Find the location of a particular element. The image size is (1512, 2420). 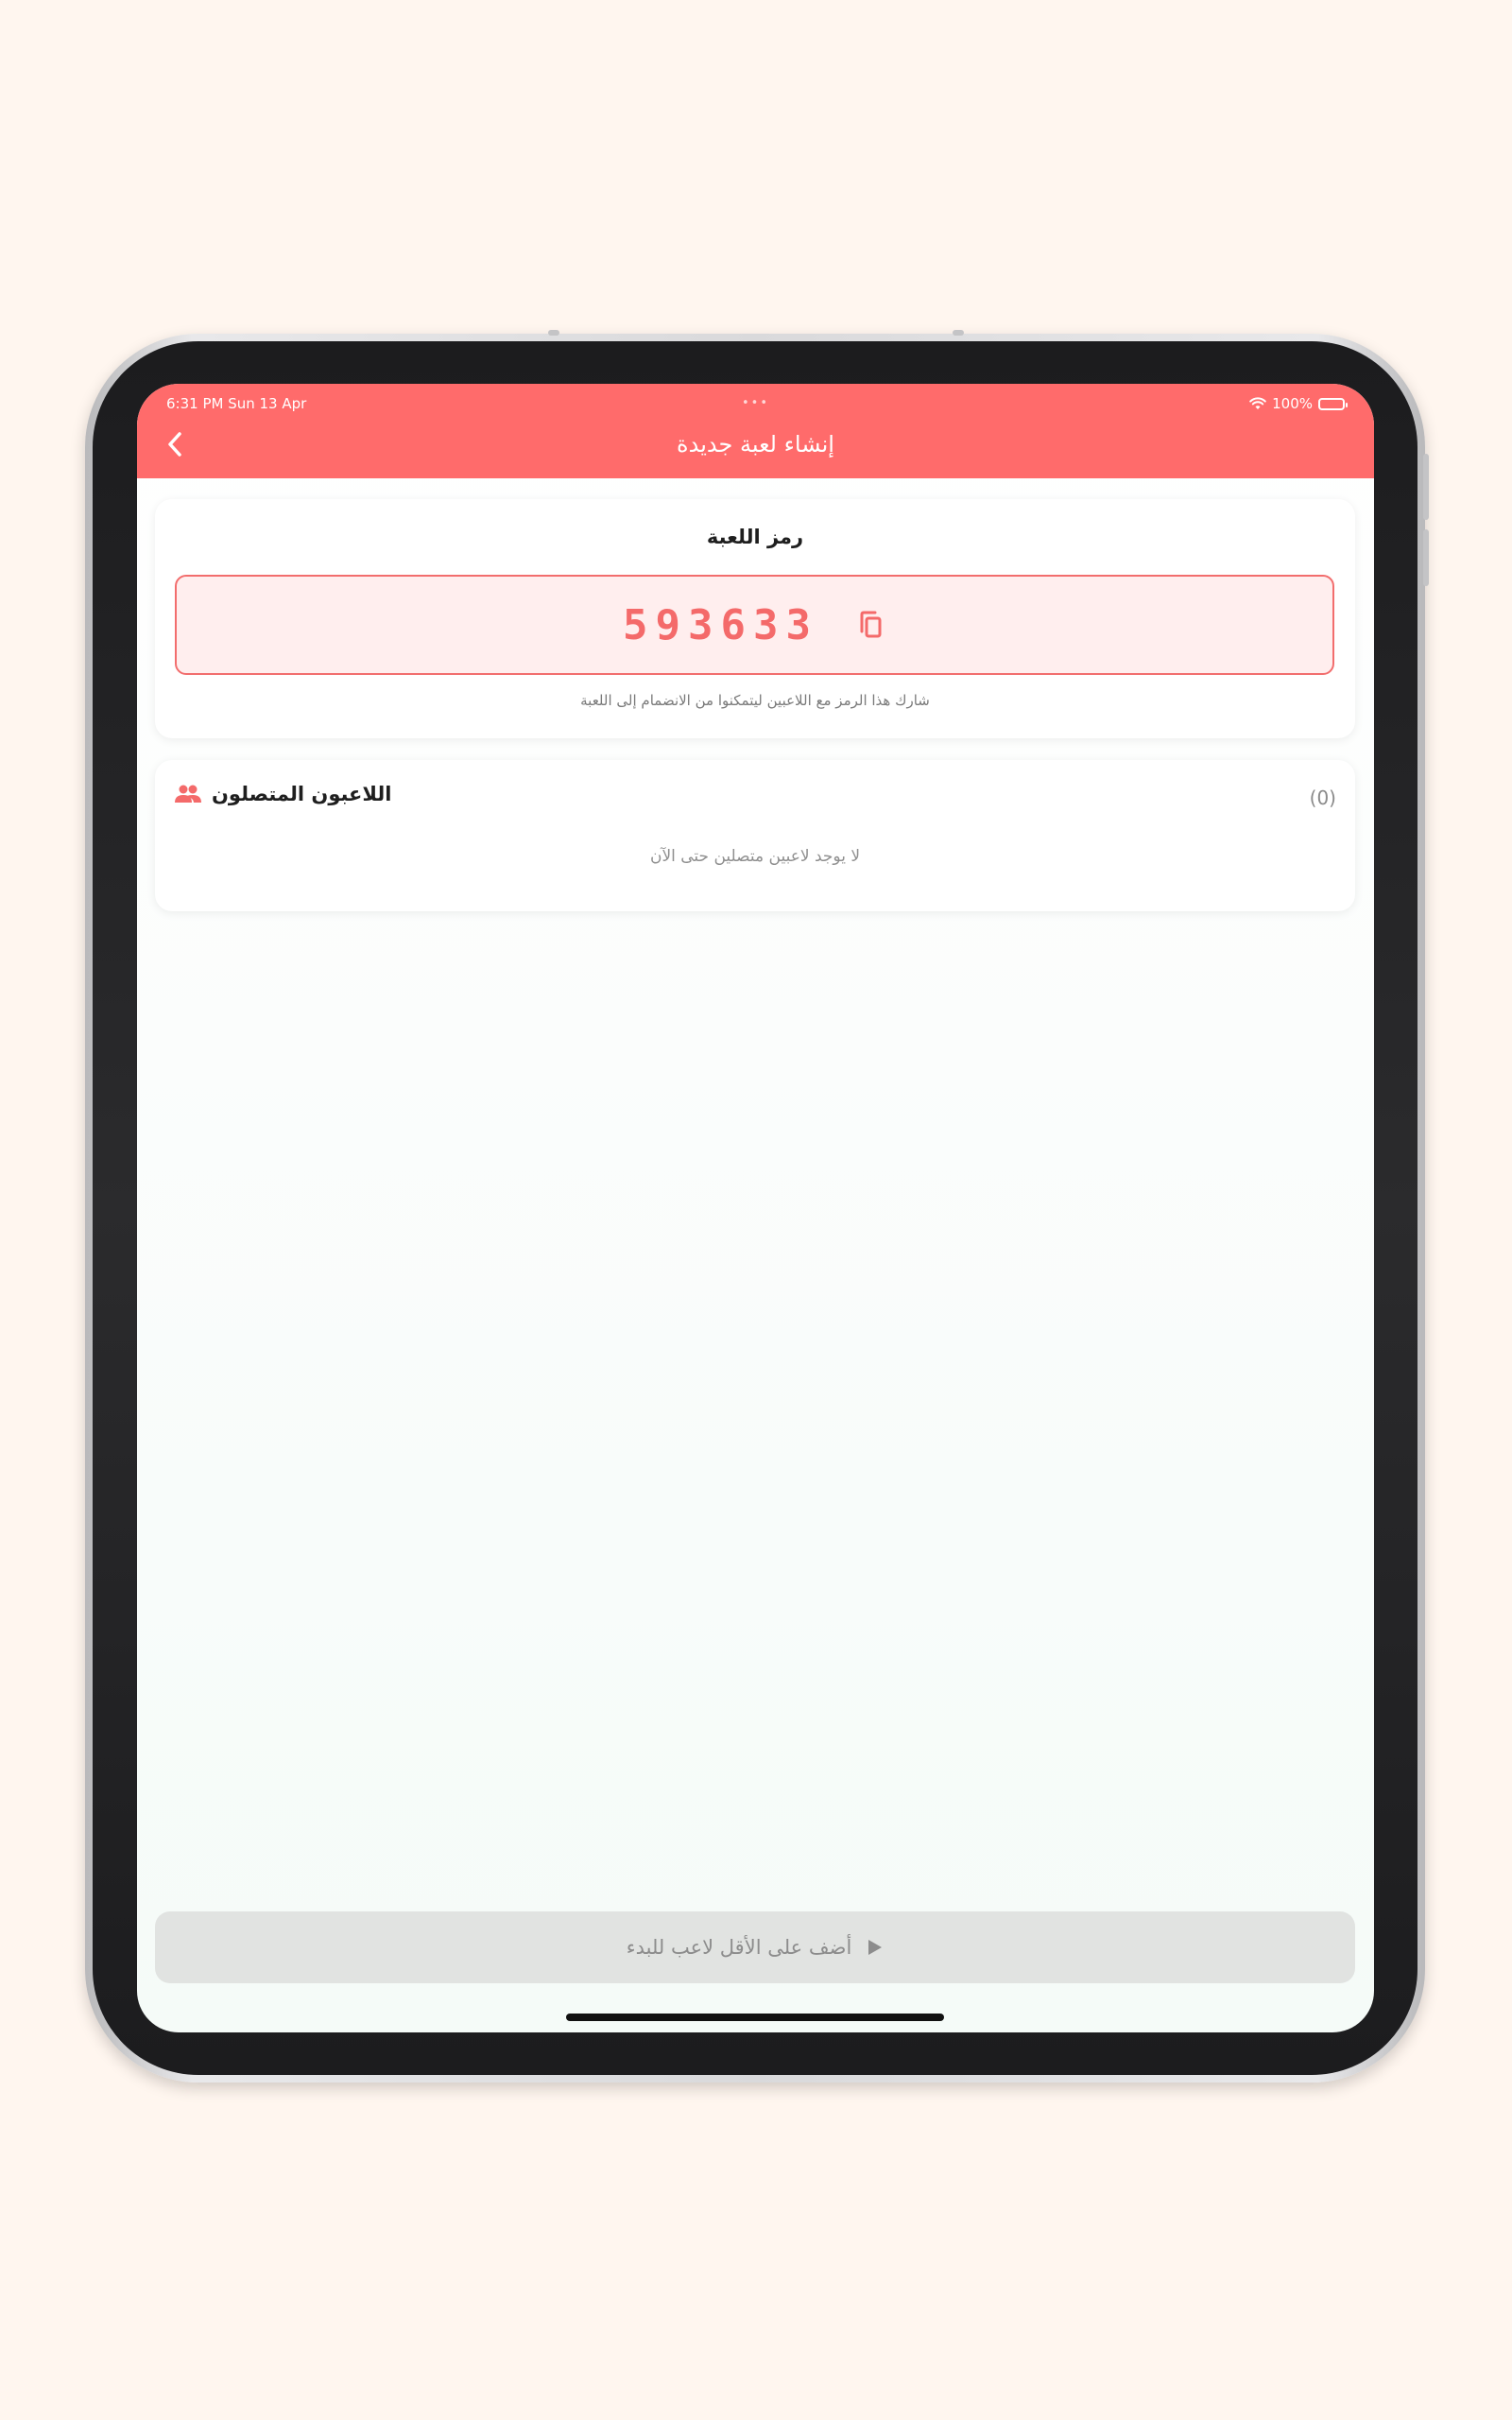

status-time: 6:31 PM Sun 13 Apr is located at coordinates (236, 403).